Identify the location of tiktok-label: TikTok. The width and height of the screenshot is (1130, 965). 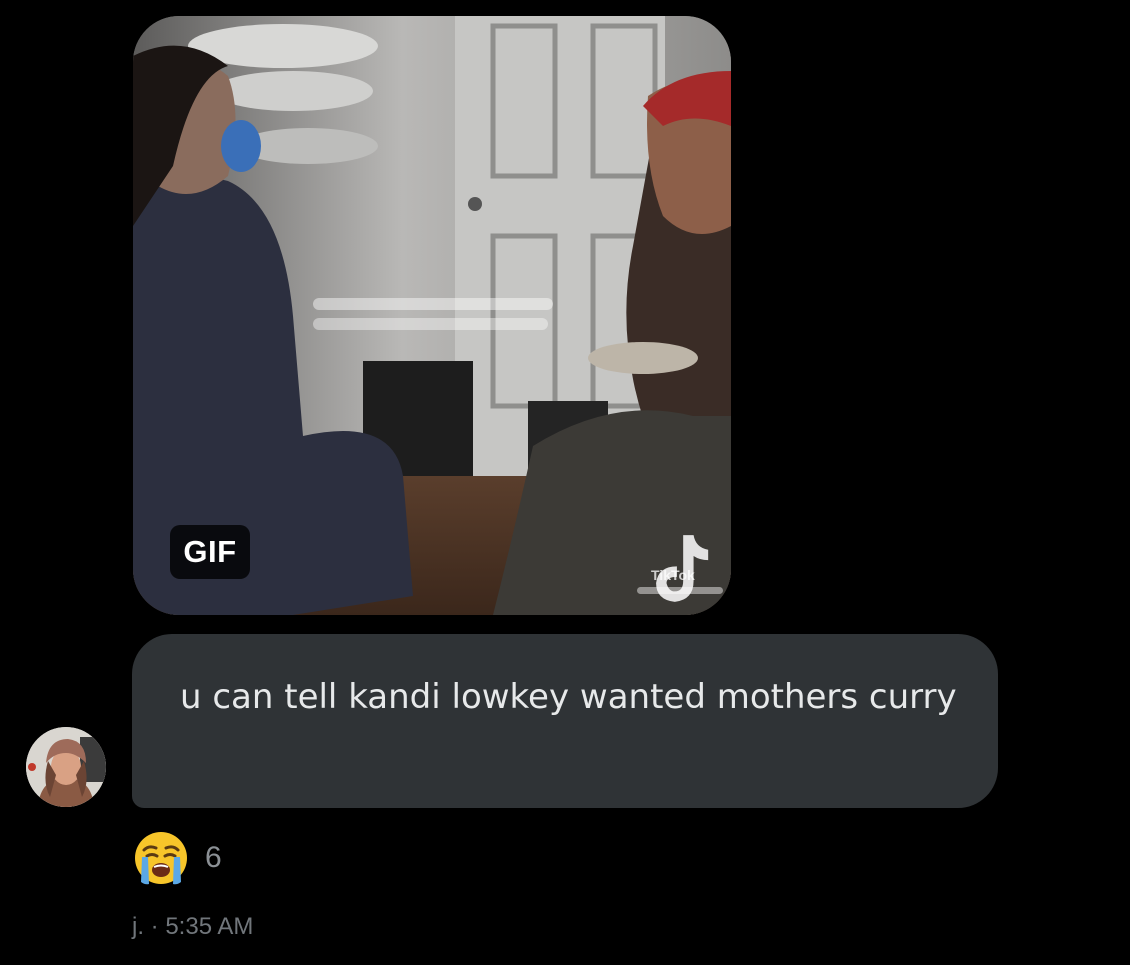
(673, 575).